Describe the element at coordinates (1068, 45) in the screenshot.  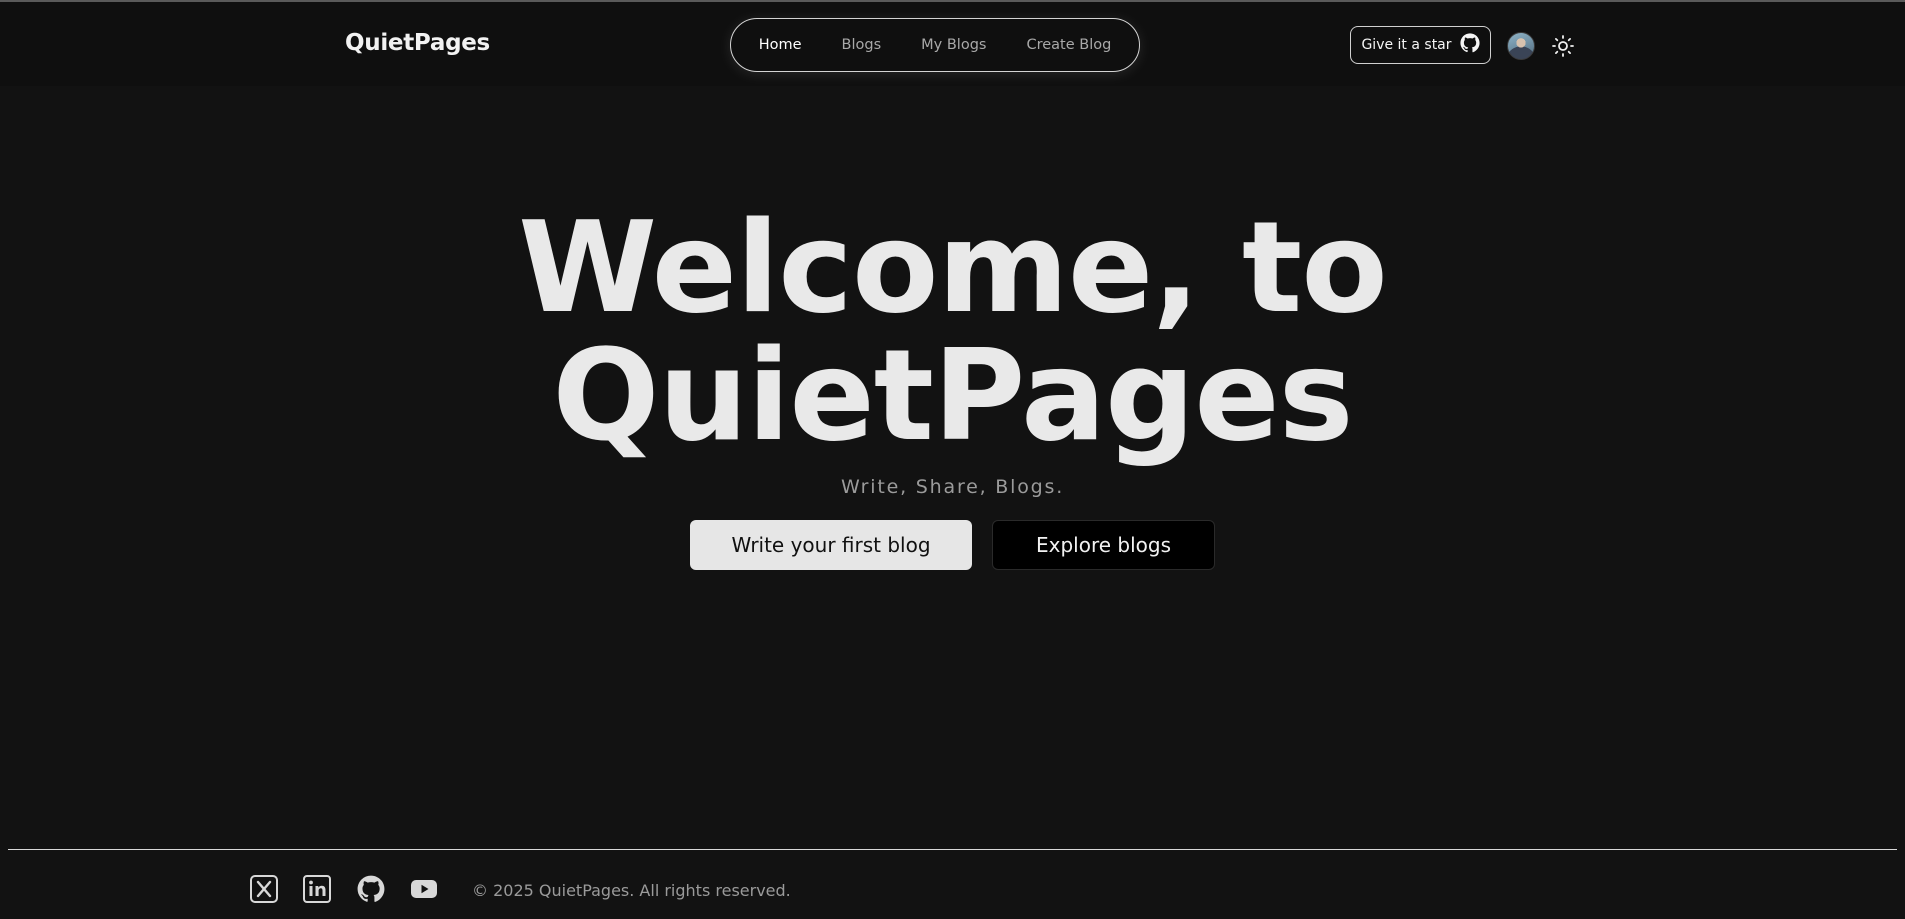
I see `nav-create-blog: Create Blog` at that location.